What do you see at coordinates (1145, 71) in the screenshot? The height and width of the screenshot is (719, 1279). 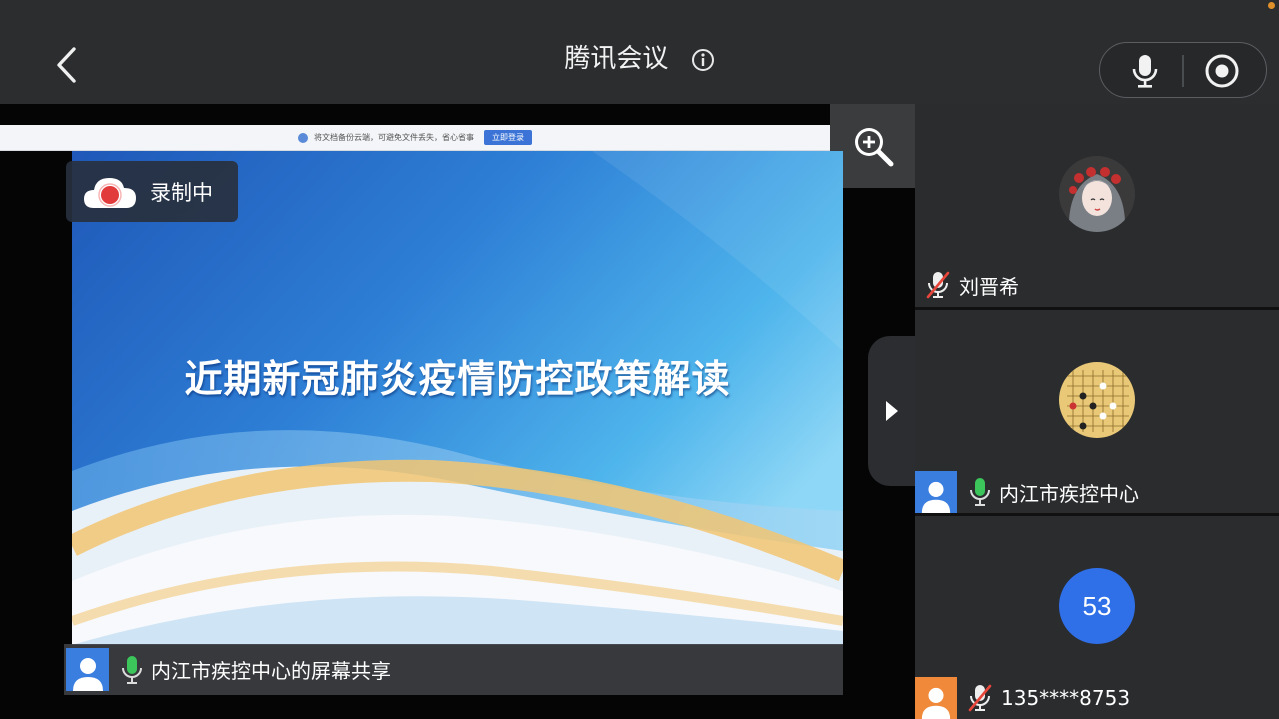 I see `microphone-icon` at bounding box center [1145, 71].